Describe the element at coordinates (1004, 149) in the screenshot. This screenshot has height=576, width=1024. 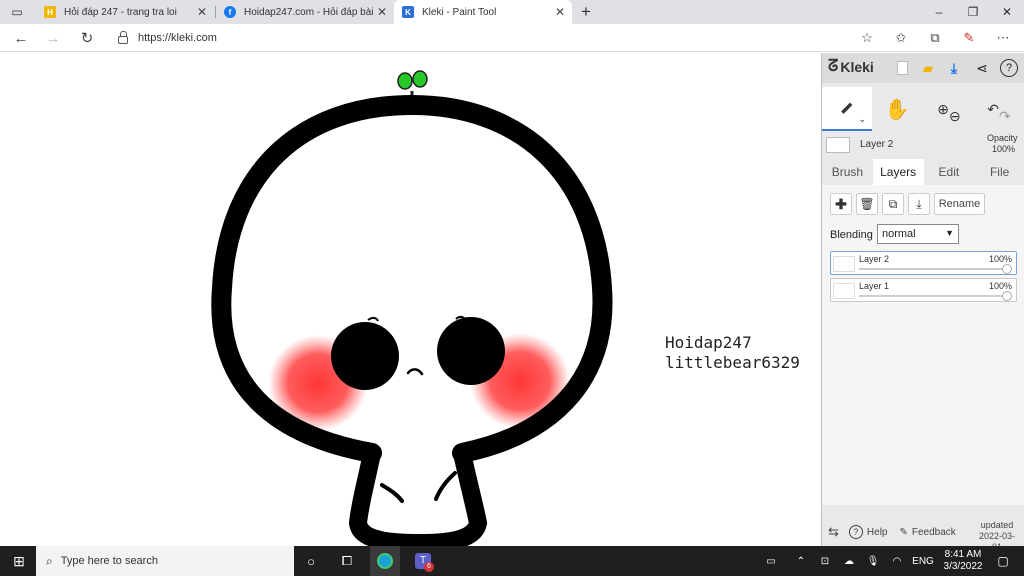
I see `opacity-value: 100%` at that location.